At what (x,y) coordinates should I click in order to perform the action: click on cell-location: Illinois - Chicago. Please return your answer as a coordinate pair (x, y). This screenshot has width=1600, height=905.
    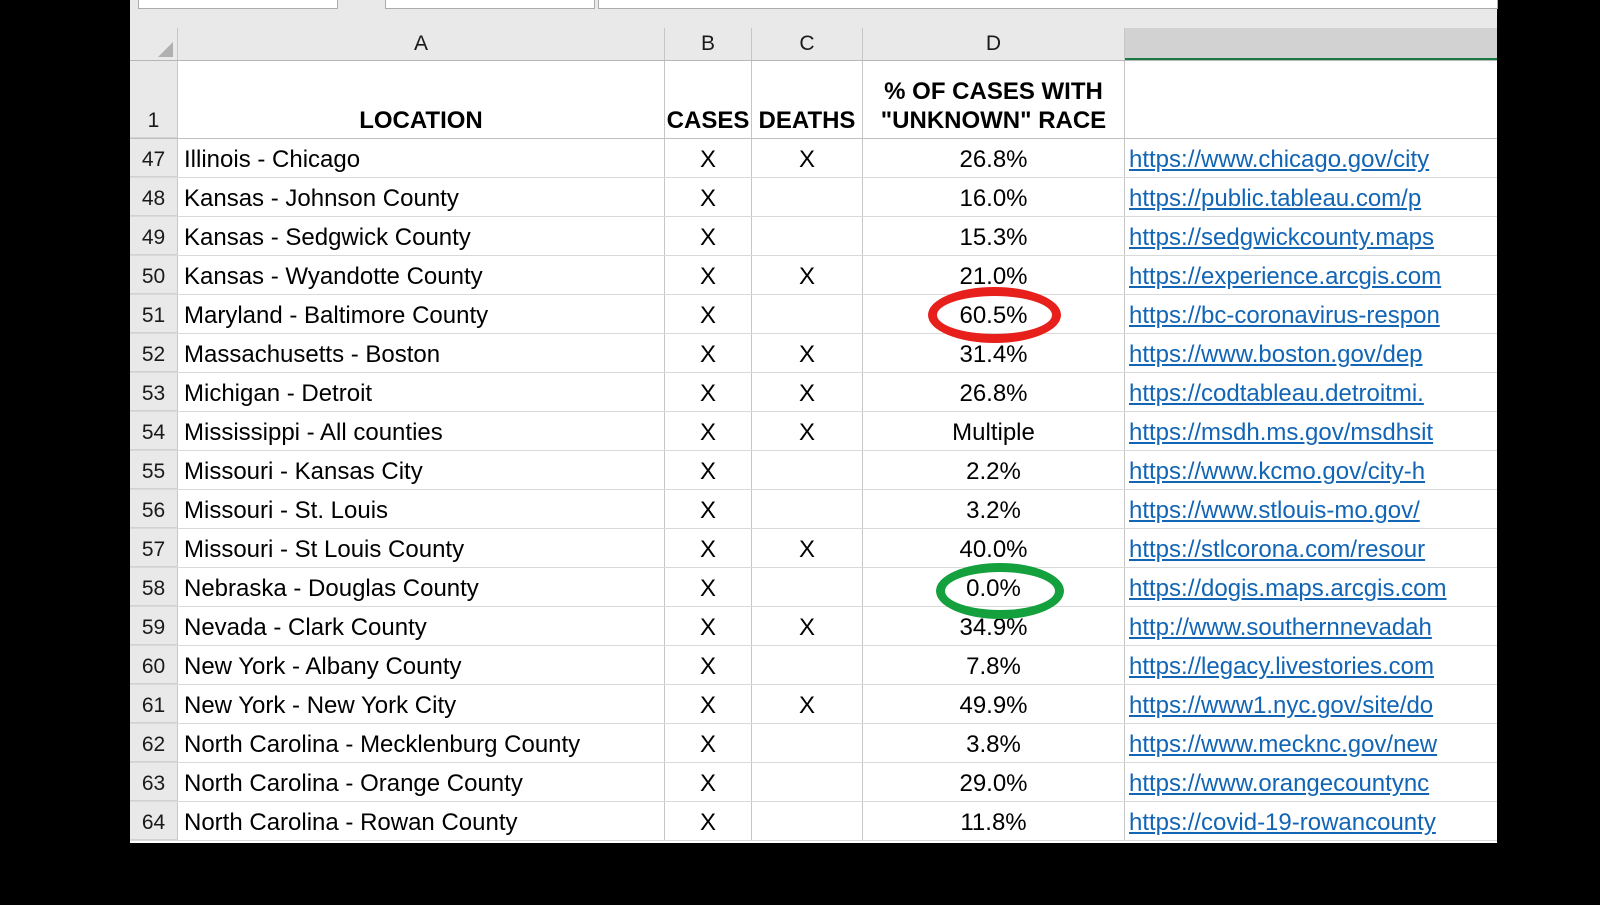
    Looking at the image, I should click on (421, 158).